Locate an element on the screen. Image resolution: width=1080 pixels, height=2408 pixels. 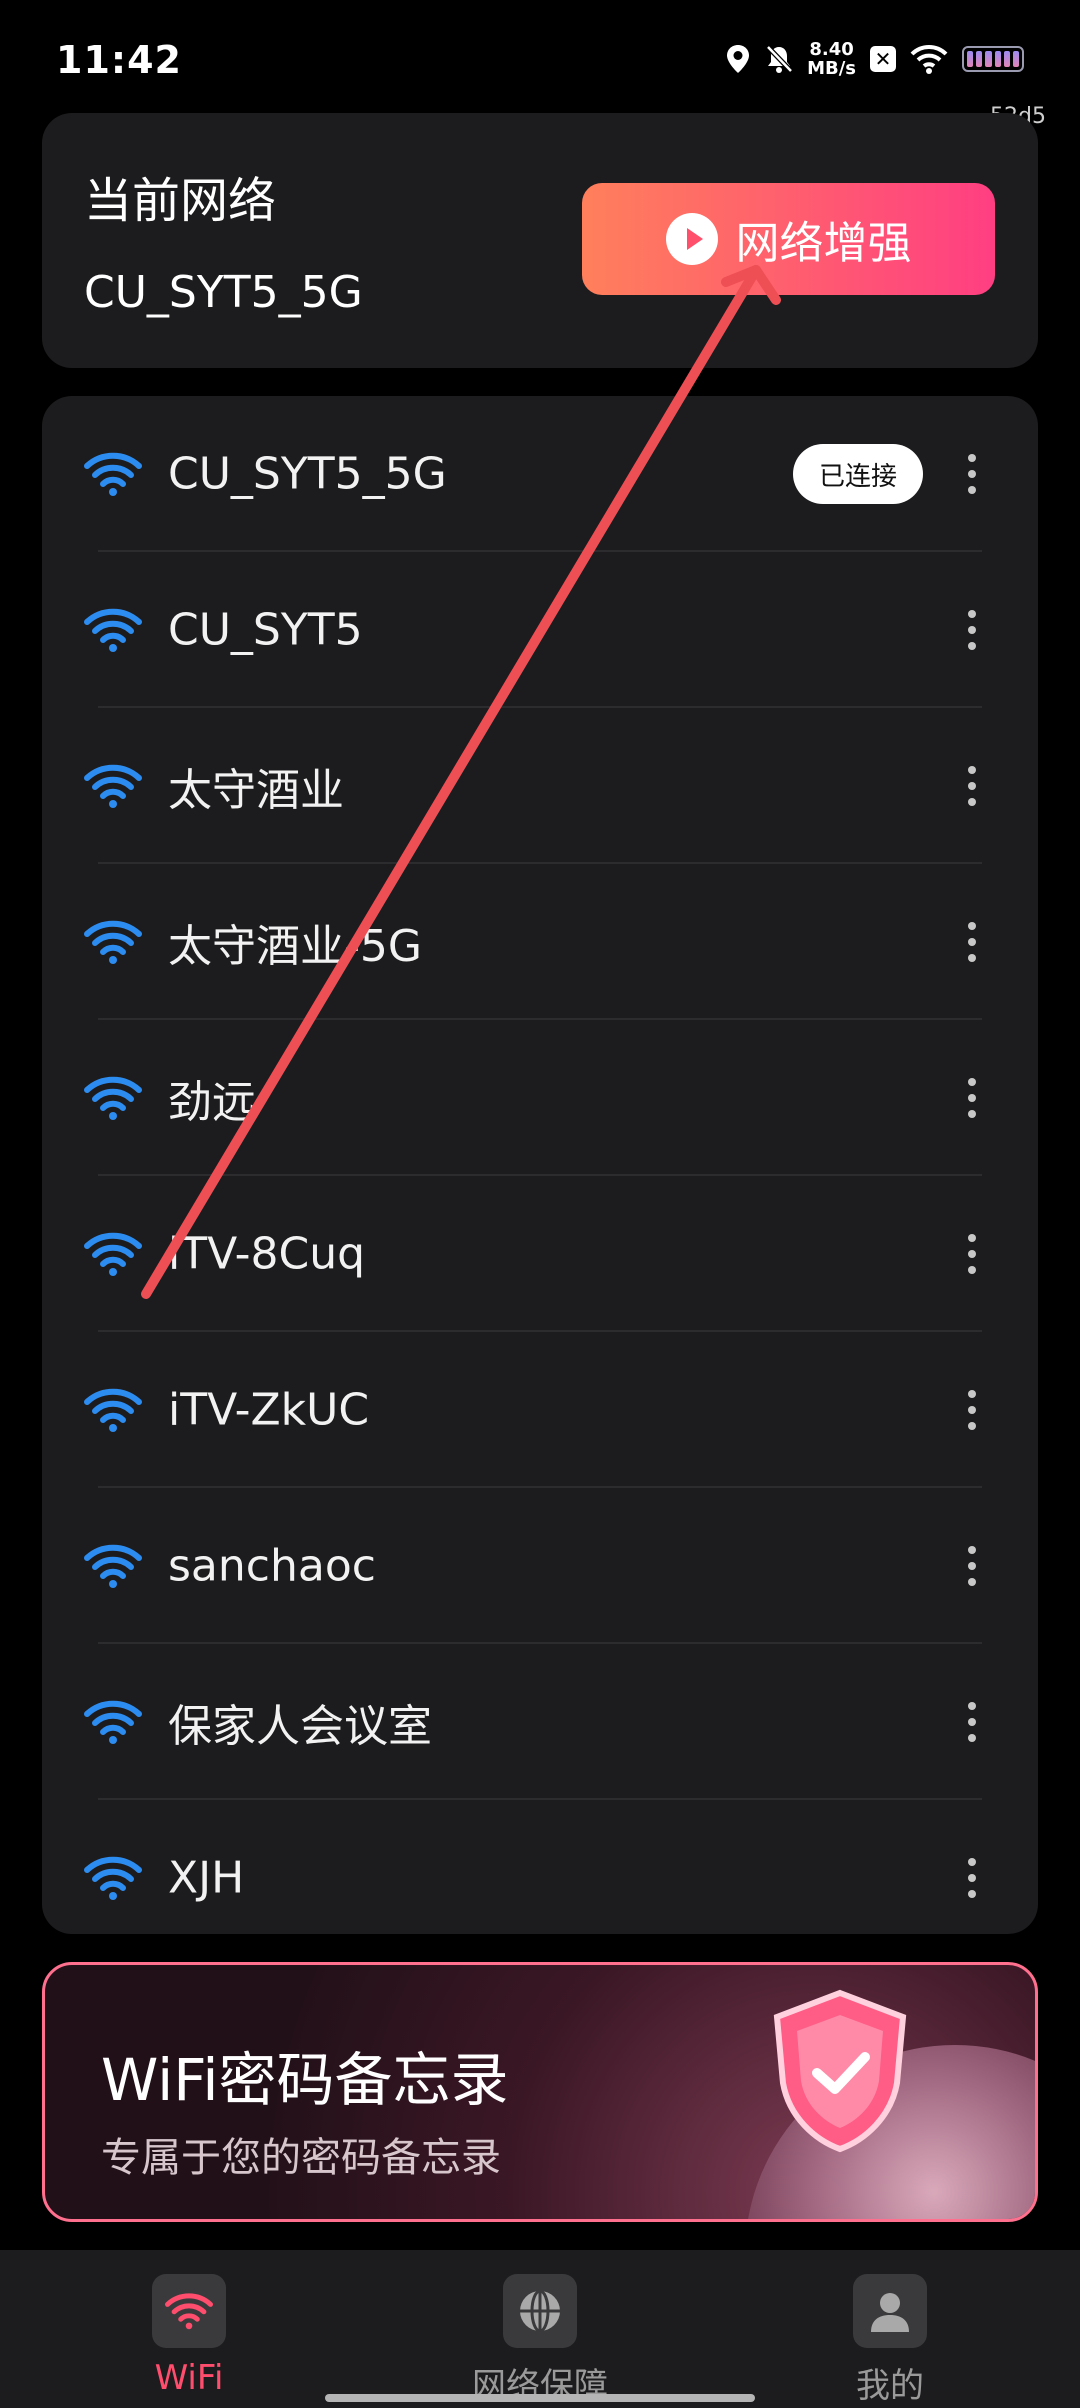
globe-icon is located at coordinates (540, 2311).